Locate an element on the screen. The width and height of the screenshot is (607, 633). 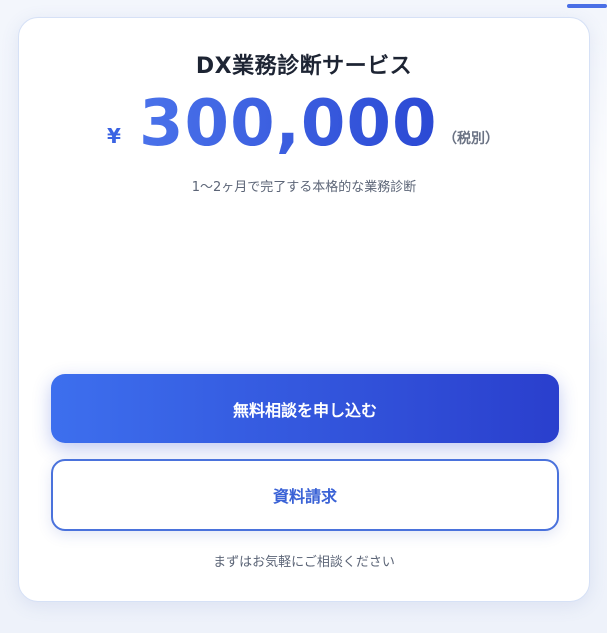
service-subtitle: 1〜2ヶ月で完了する本格的な業務診断 is located at coordinates (304, 187).